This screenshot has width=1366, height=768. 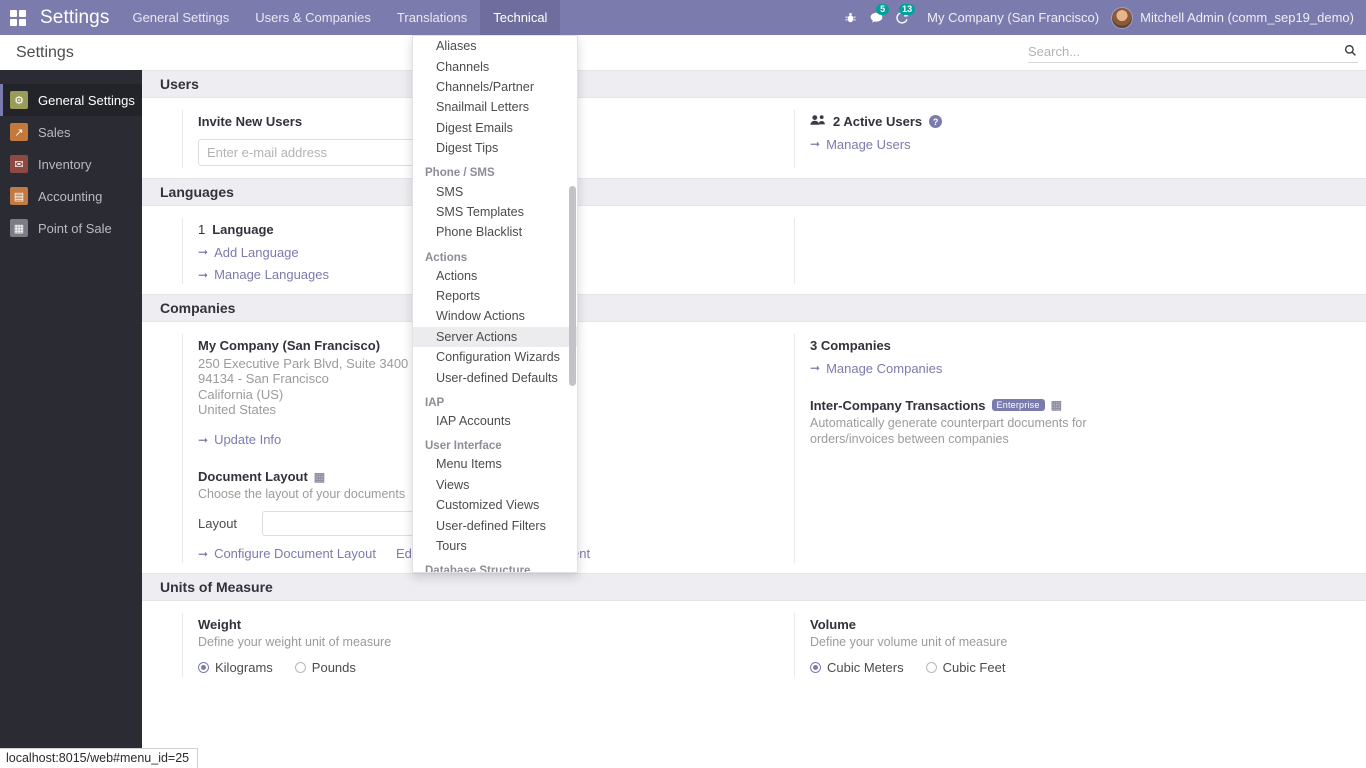 What do you see at coordinates (495, 276) in the screenshot?
I see `menu-item-actions: Actions` at bounding box center [495, 276].